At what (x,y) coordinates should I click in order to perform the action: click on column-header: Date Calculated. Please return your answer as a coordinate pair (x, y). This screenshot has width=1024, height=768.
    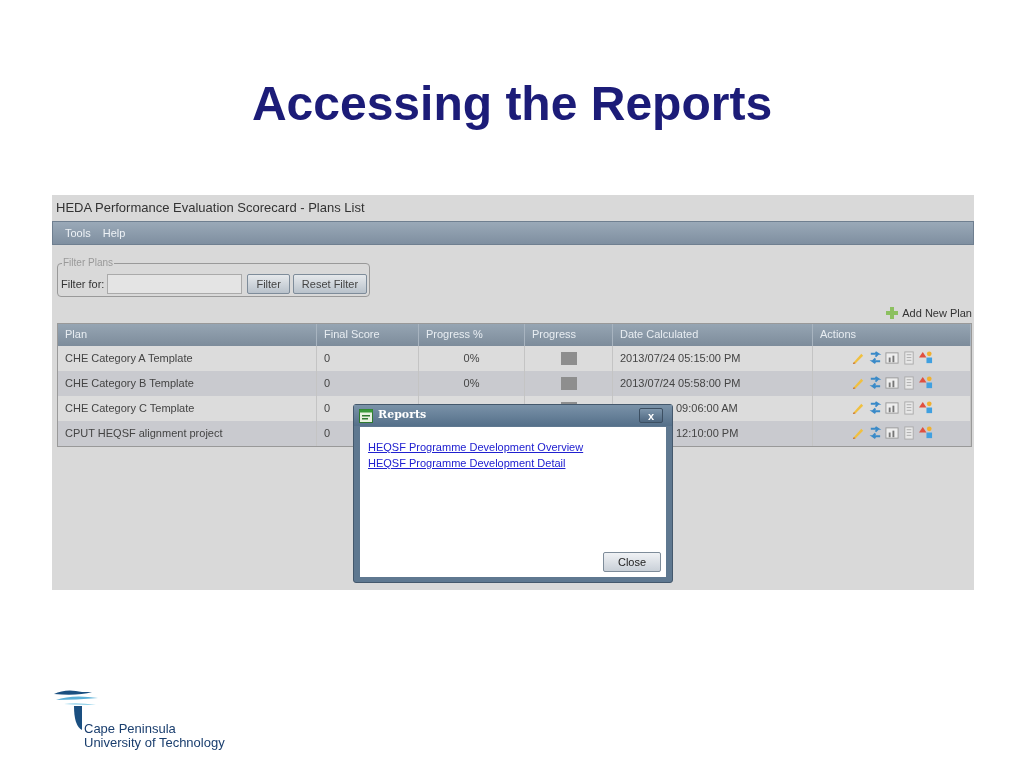
    Looking at the image, I should click on (713, 334).